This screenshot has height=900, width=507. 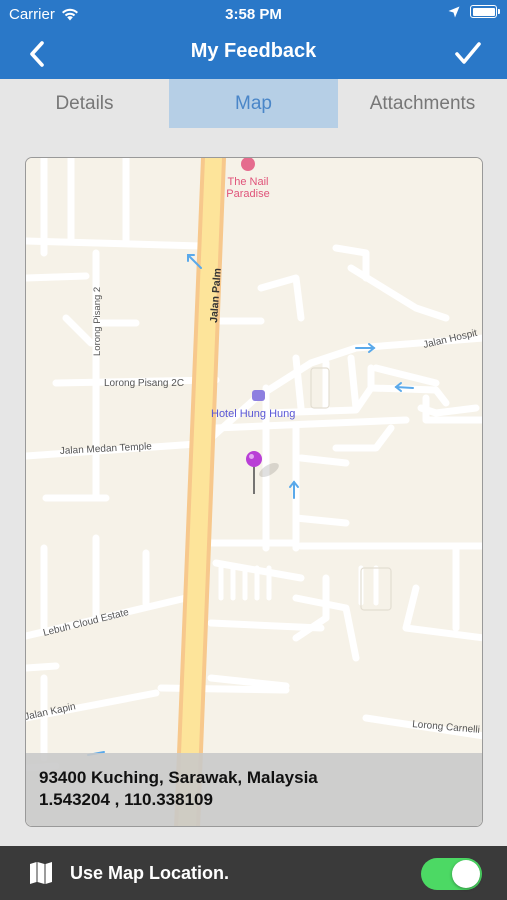 What do you see at coordinates (422, 103) in the screenshot?
I see `tab-attachments: Attachments` at bounding box center [422, 103].